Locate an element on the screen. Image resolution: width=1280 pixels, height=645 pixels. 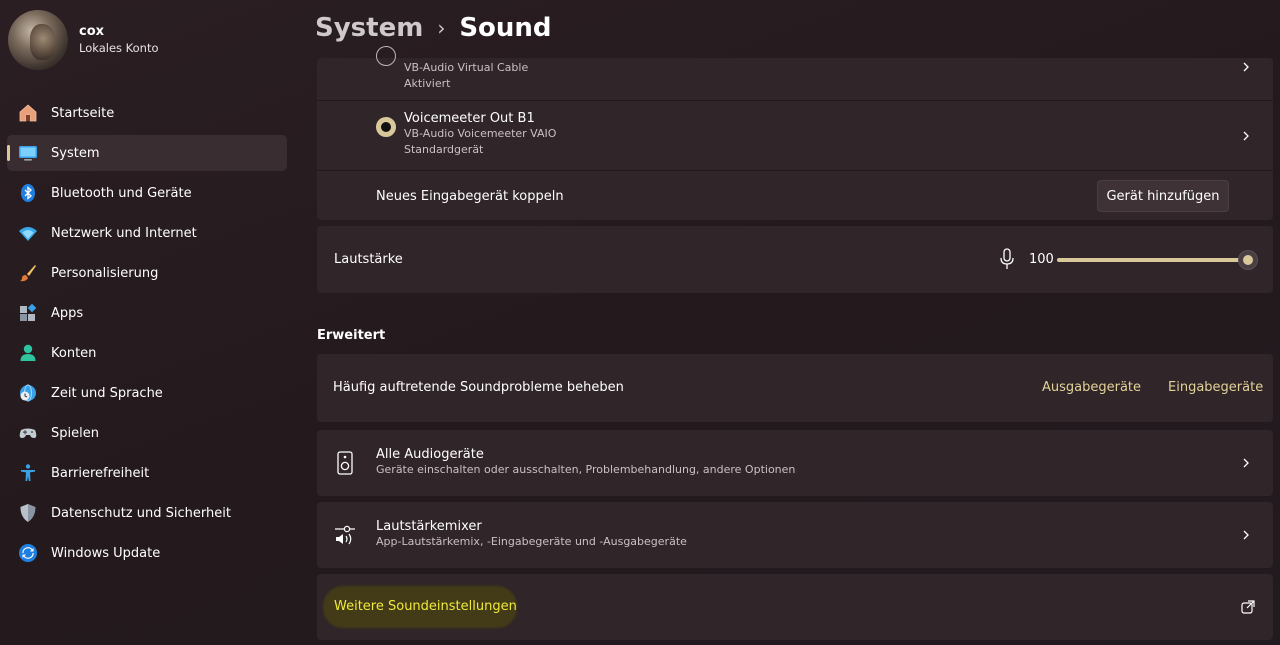
device-text: VB-Audio Virtual Cable Aktiviert is located at coordinates (466, 76).